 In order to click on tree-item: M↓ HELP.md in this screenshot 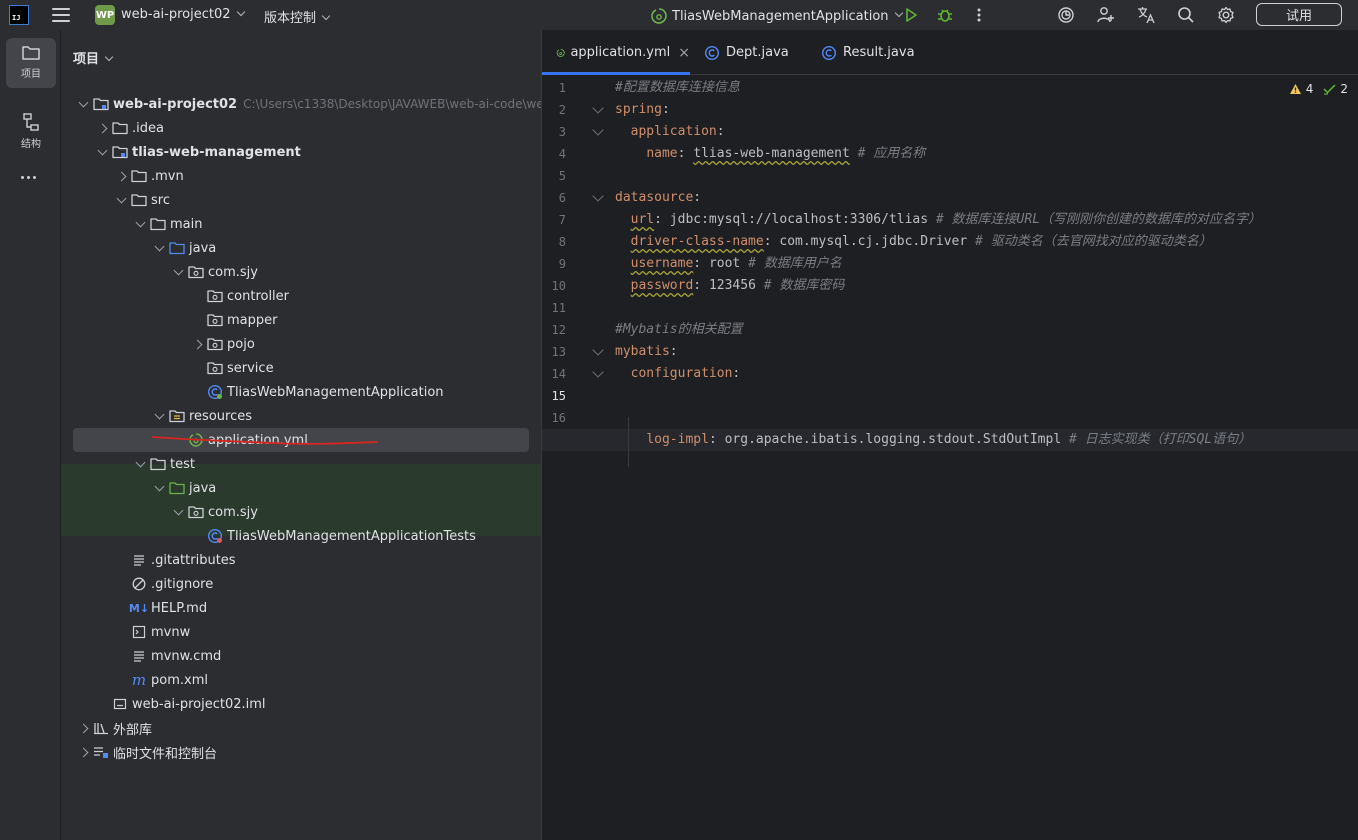, I will do `click(301, 608)`.